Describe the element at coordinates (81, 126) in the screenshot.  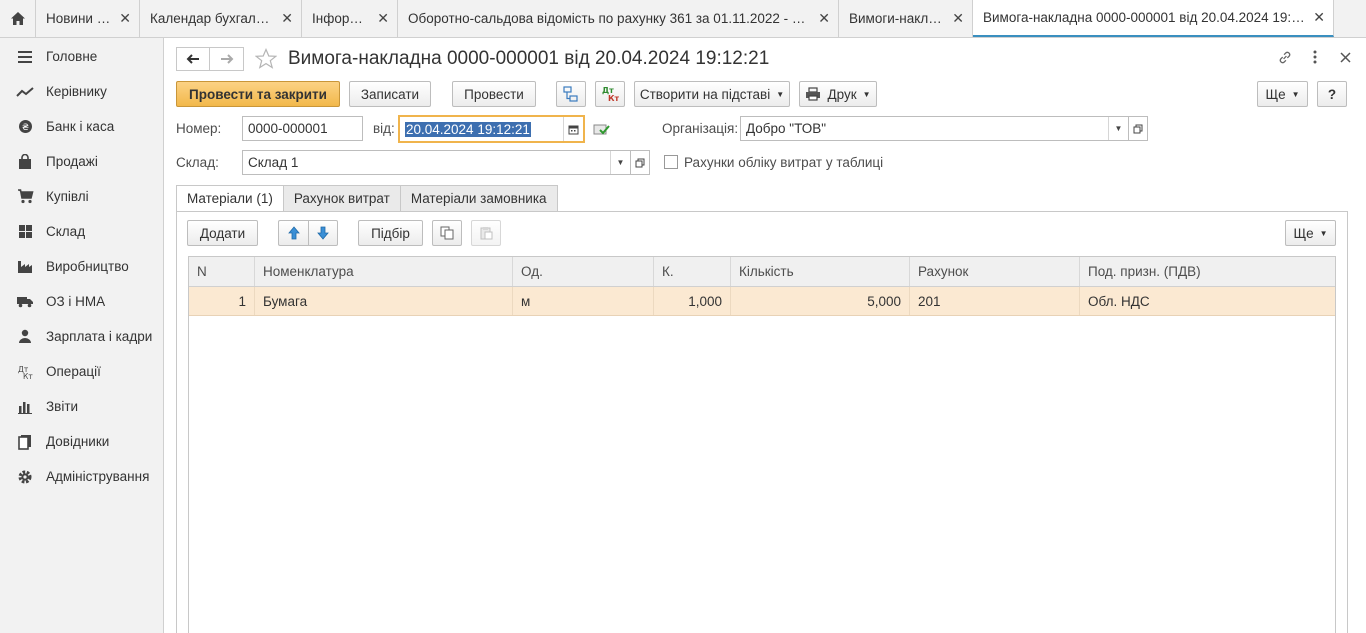
I see `sidebar-item-bank: ₴ Банк і каса` at that location.